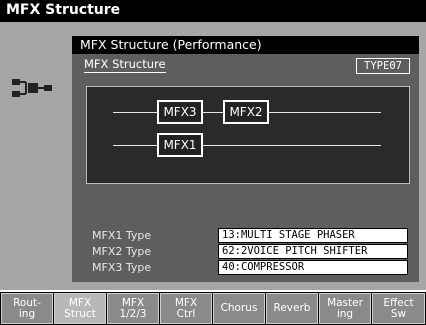 The height and width of the screenshot is (325, 426). What do you see at coordinates (186, 308) in the screenshot?
I see `tab-mfx-ctrl: MFX Ctrl` at bounding box center [186, 308].